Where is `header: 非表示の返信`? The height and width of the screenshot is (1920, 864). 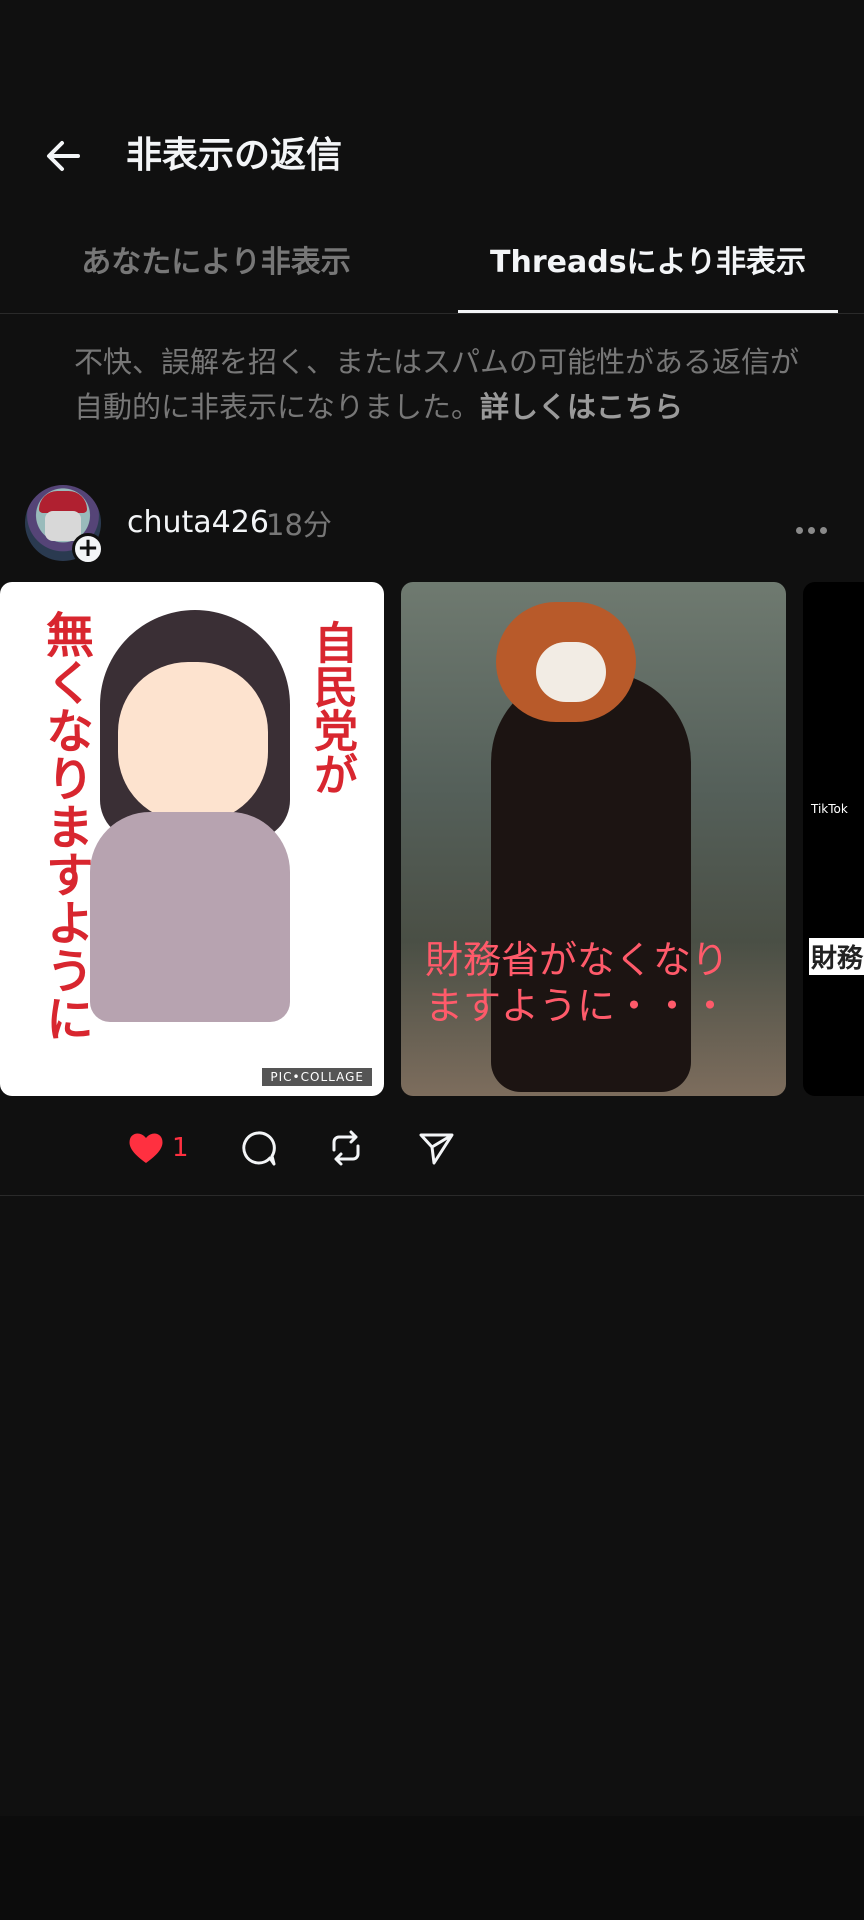 header: 非表示の返信 is located at coordinates (432, 155).